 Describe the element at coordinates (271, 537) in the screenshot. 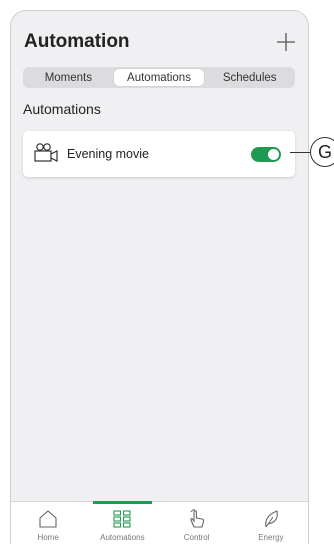

I see `tab-label-energy: Energy` at that location.